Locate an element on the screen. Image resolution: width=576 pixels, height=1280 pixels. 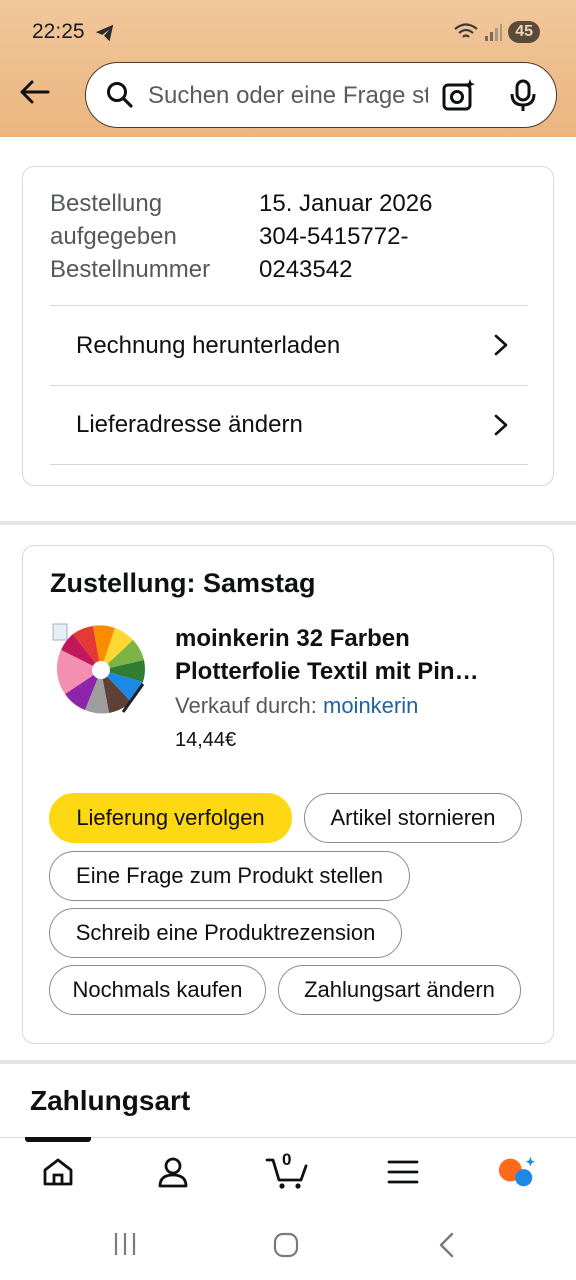
search-icon is located at coordinates (120, 95).